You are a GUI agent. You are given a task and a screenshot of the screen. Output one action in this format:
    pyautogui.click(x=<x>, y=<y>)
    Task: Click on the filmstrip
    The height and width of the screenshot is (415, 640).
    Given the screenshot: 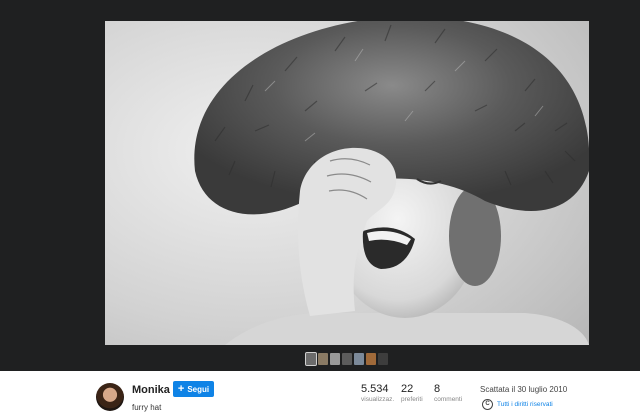 What is the action you would take?
    pyautogui.click(x=346, y=359)
    